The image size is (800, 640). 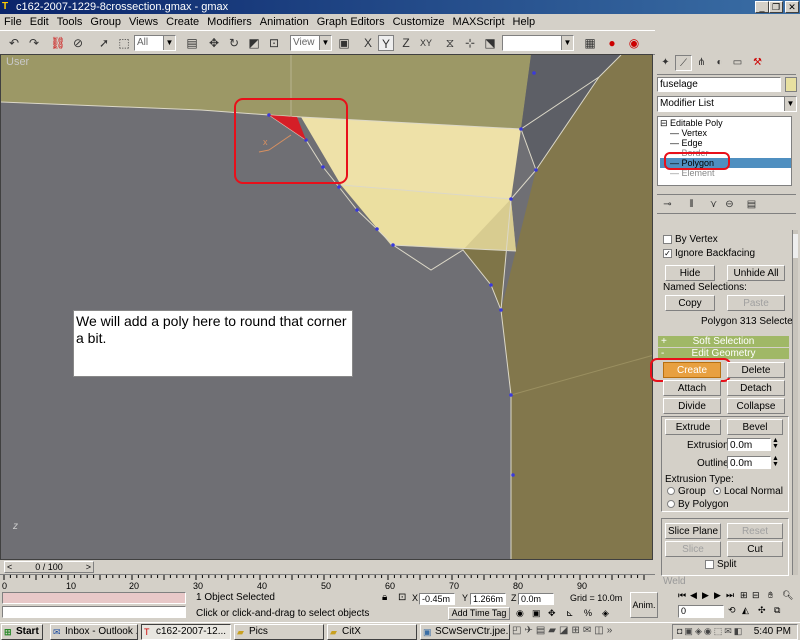 I want to click on viewport-label: User, so click(x=17, y=62).